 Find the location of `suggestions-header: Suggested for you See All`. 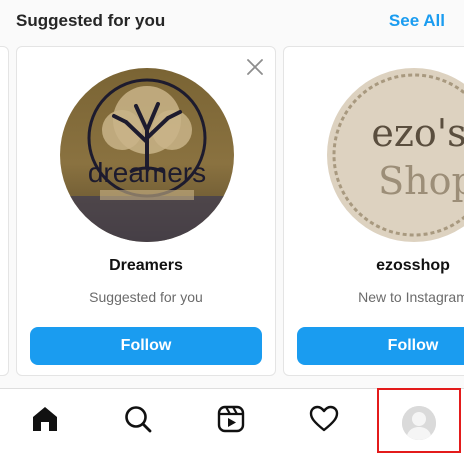

suggestions-header: Suggested for you See All is located at coordinates (232, 22).